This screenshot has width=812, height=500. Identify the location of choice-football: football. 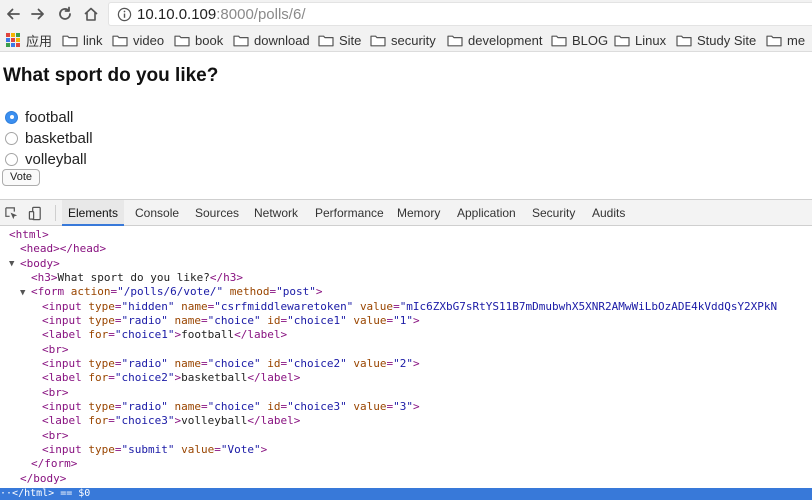
(39, 117).